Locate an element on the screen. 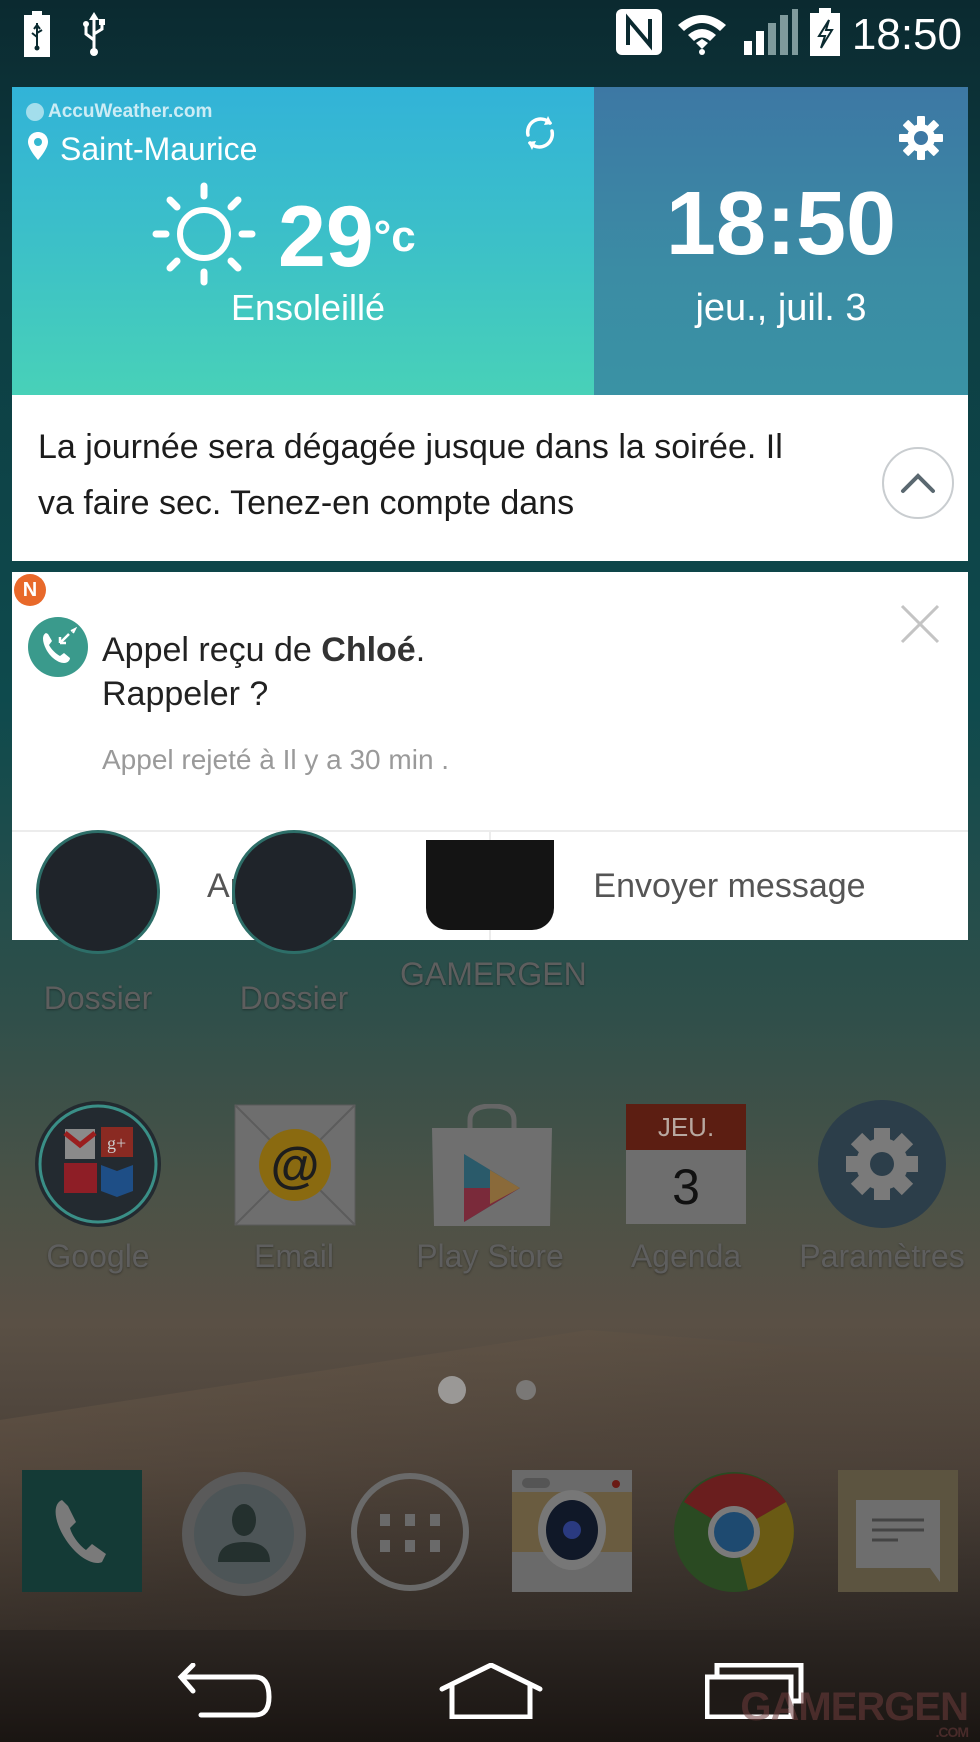  google-folder-icon: g+ is located at coordinates (98, 1164).